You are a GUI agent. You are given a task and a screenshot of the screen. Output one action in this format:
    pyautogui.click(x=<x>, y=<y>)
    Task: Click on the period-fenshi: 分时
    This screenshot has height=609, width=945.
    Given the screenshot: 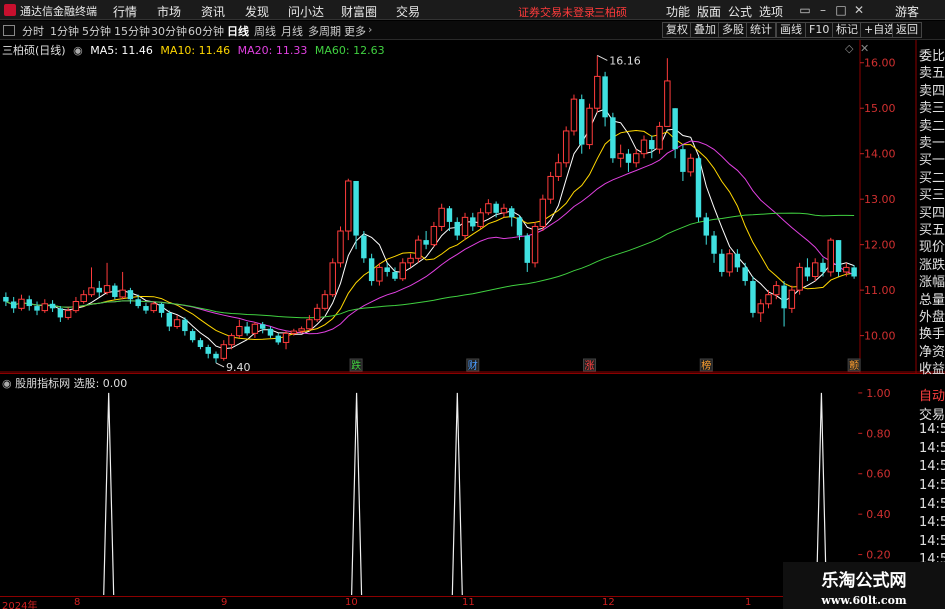 What is the action you would take?
    pyautogui.click(x=33, y=31)
    